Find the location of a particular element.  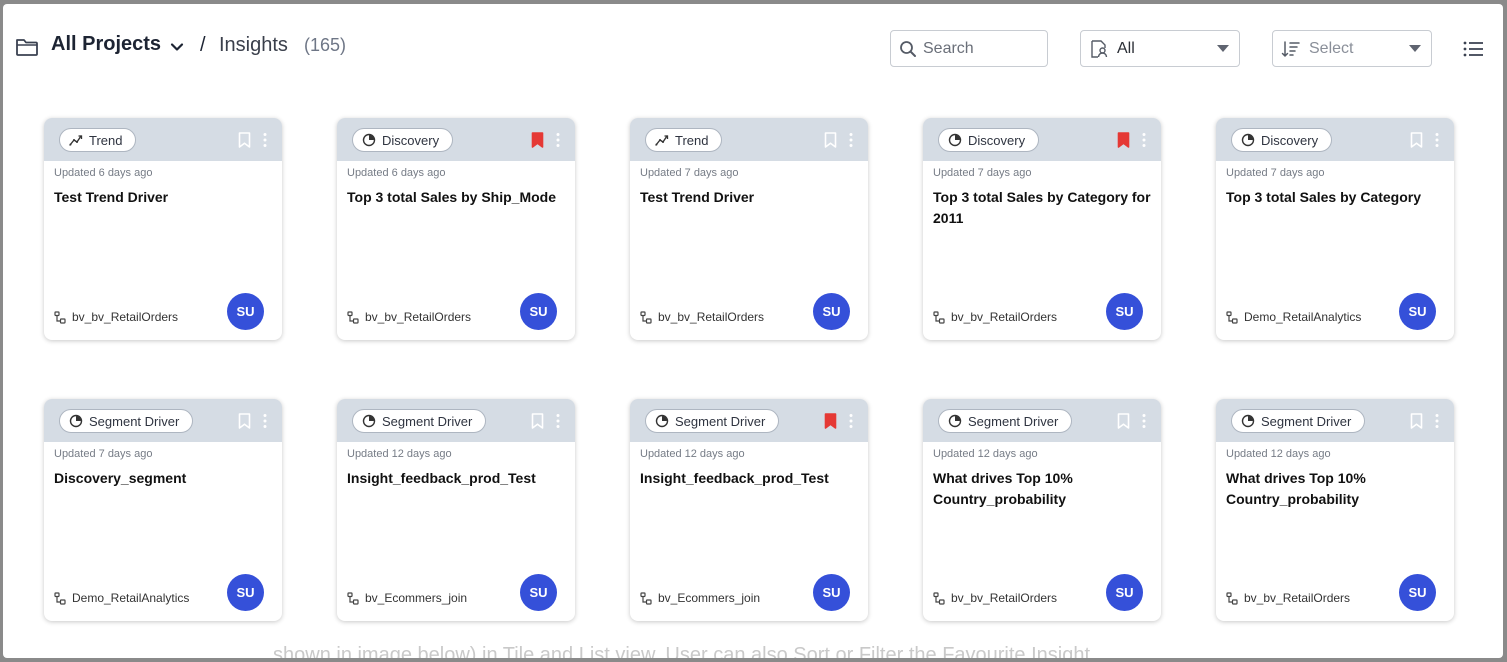

page-header: All Projects / Insights (165) All is located at coordinates (753, 47).